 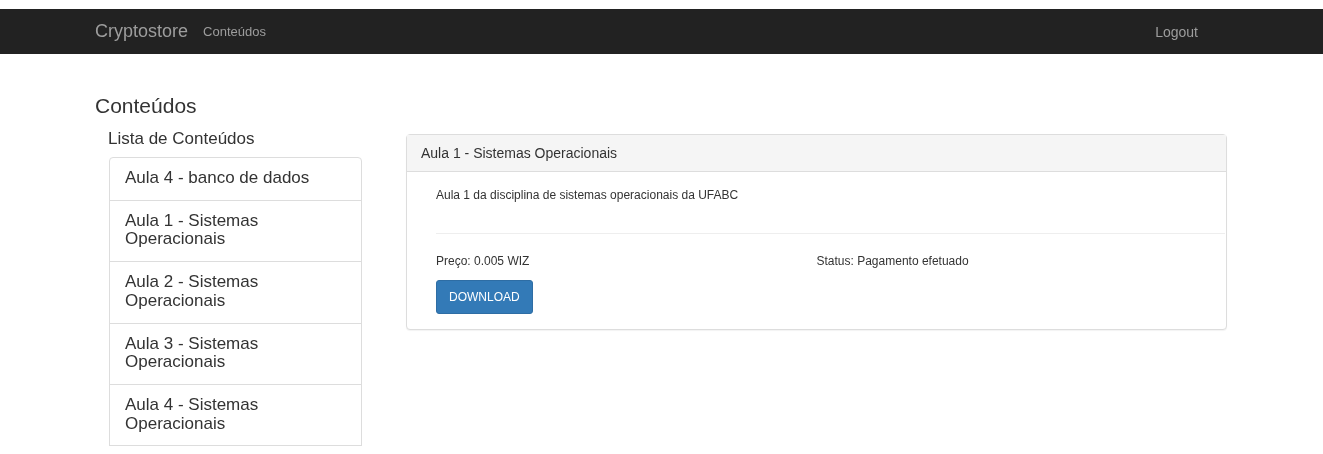 I want to click on logout-link: Logout, so click(x=1184, y=31).